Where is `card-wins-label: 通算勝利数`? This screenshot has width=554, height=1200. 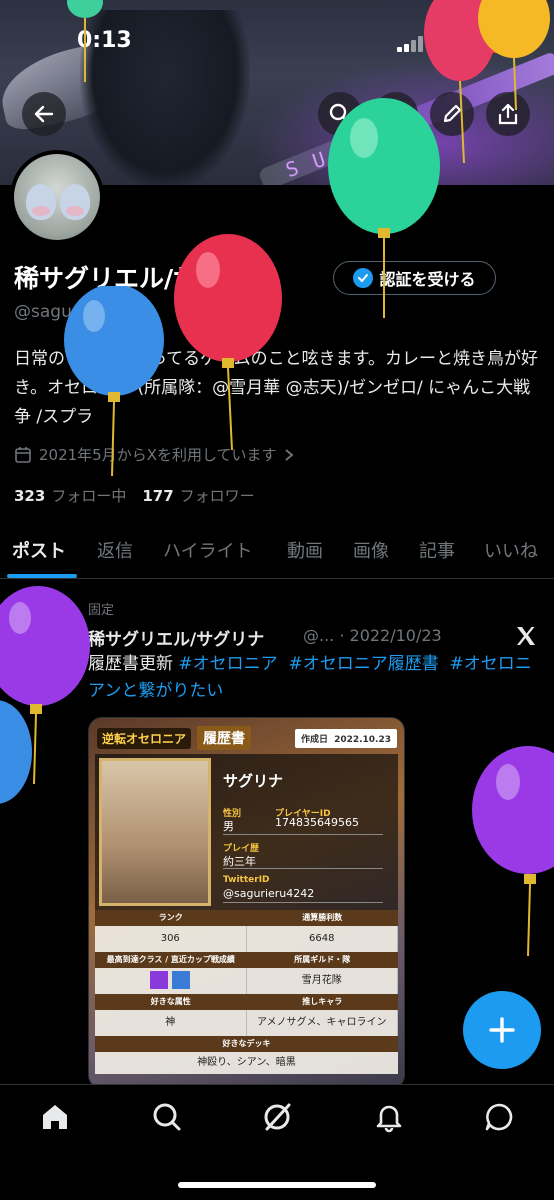 card-wins-label: 通算勝利数 is located at coordinates (322, 917).